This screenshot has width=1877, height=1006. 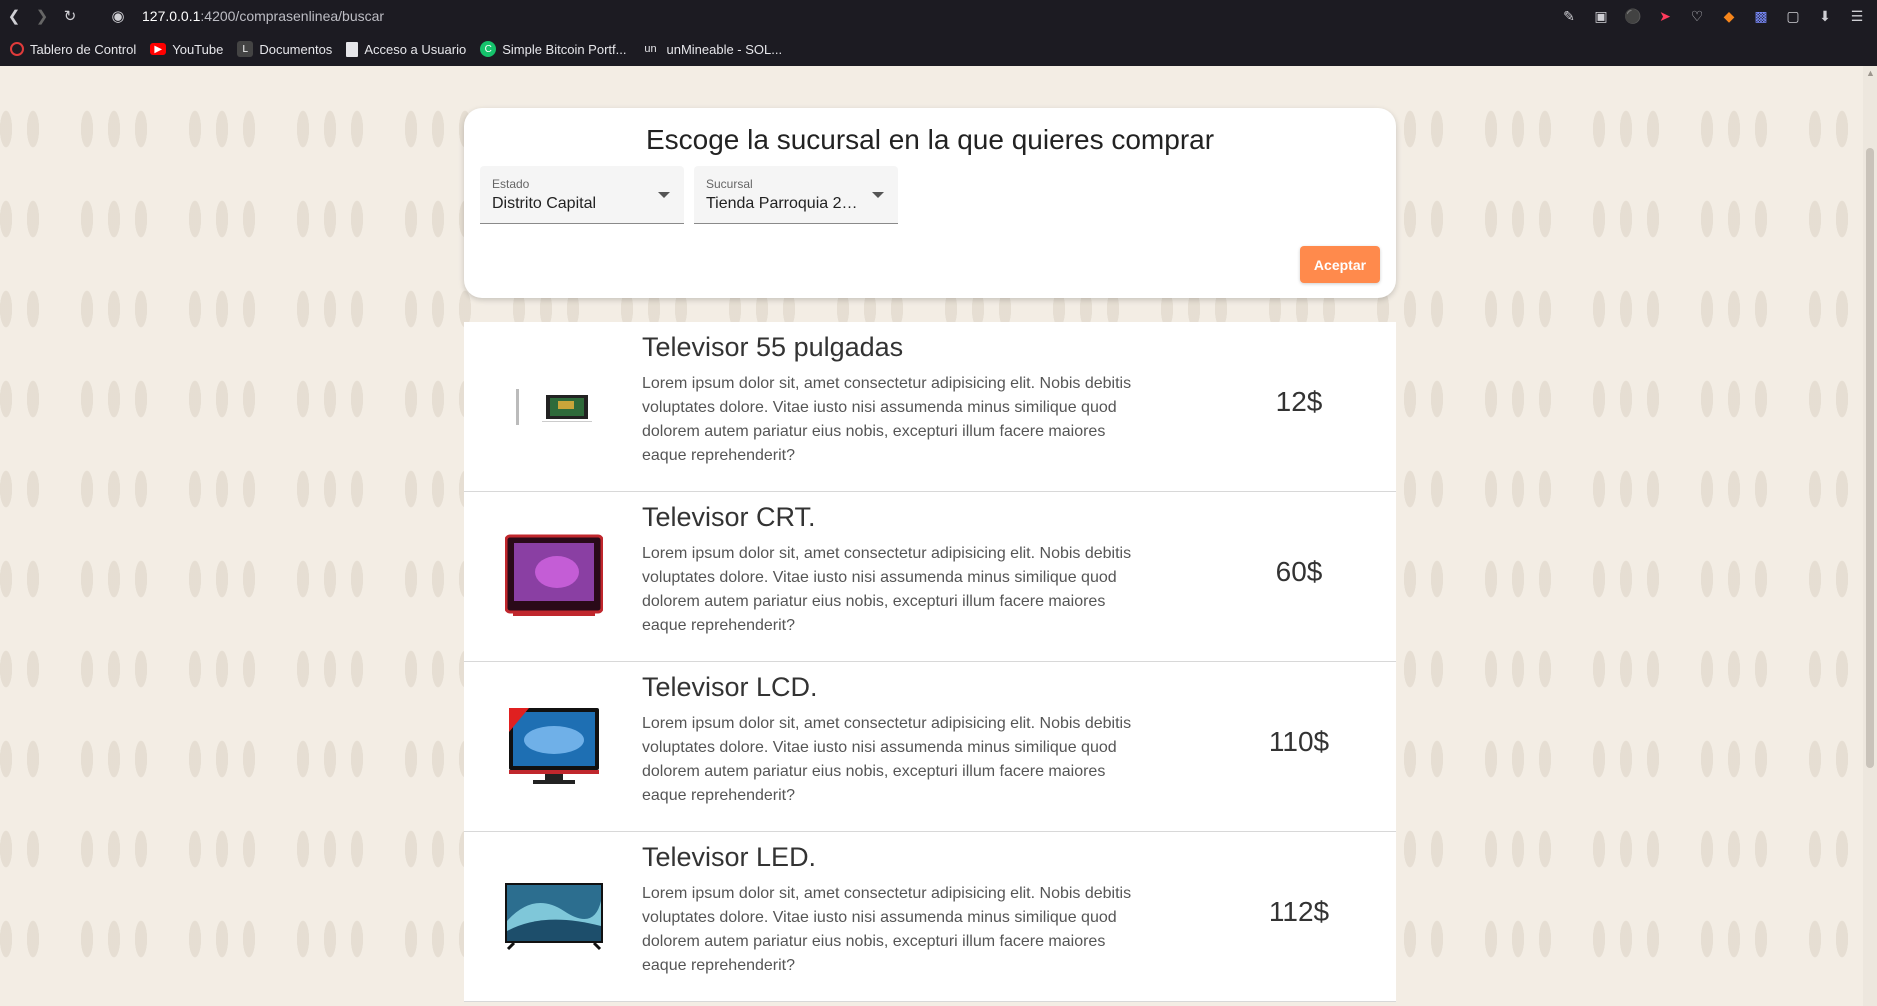 I want to click on extension-icon: ▩, so click(x=1761, y=16).